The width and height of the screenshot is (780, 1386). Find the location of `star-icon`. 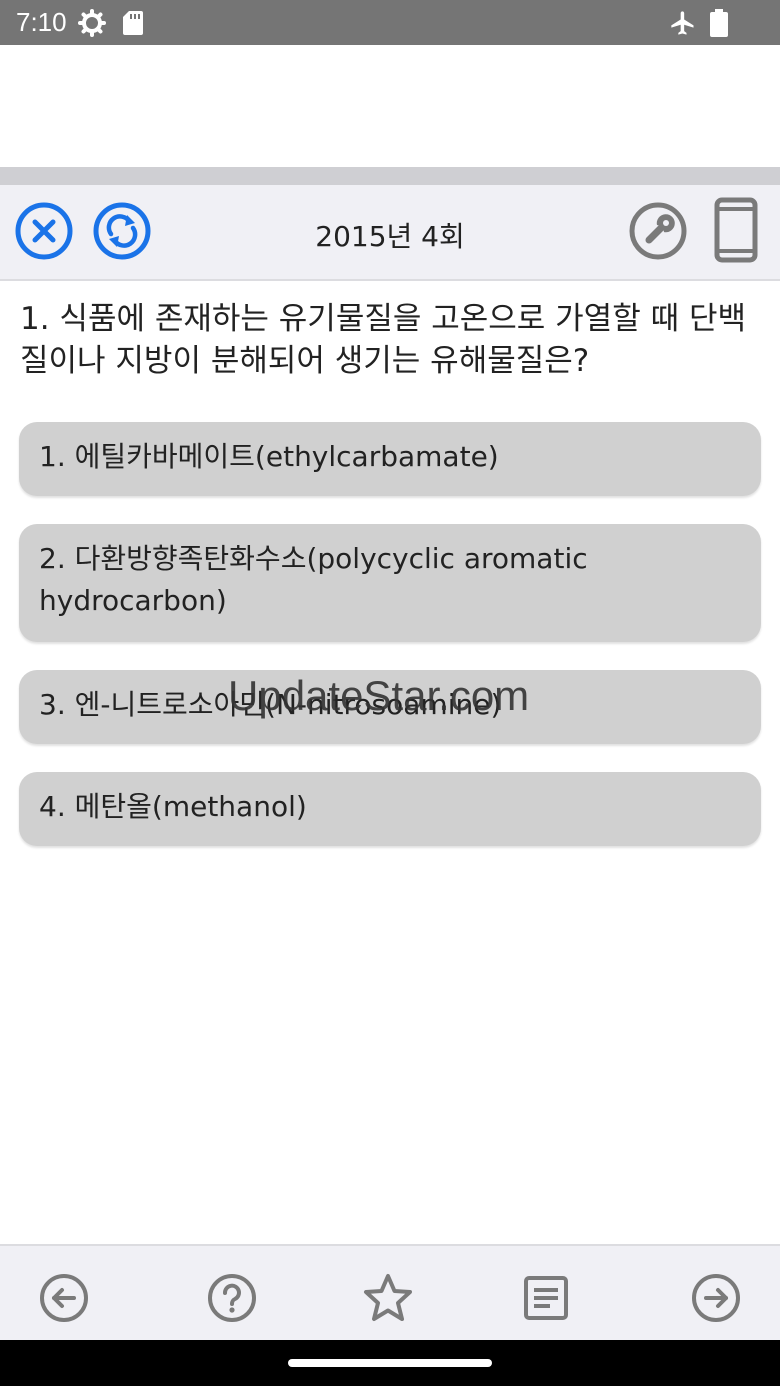

star-icon is located at coordinates (388, 1298).